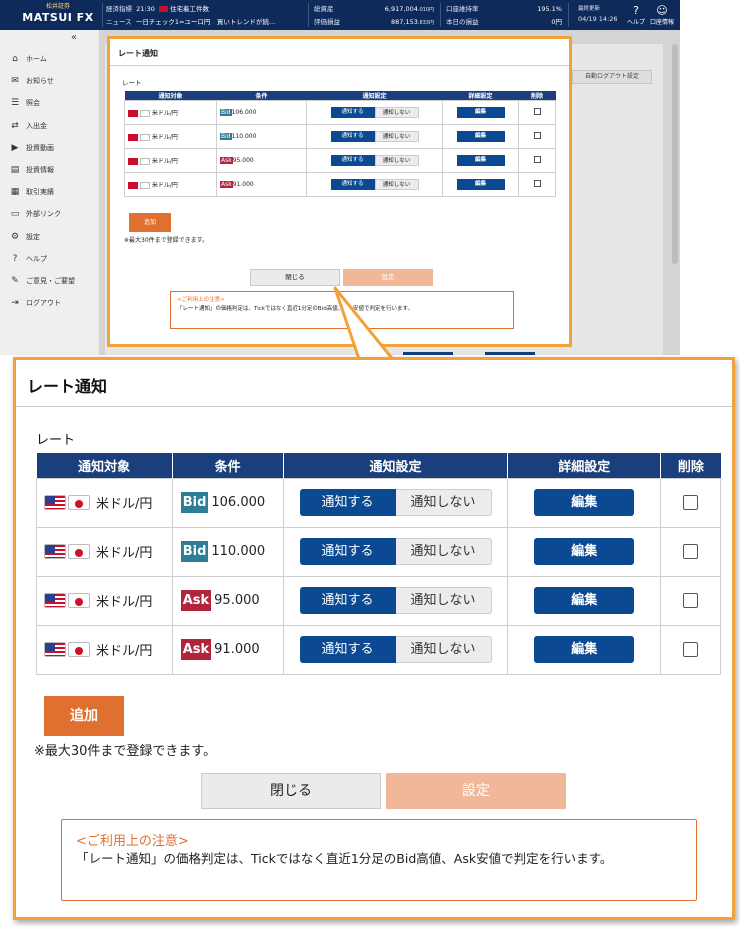 The image size is (740, 926). I want to click on caution-title: <ご利用上の注意>, so click(132, 841).